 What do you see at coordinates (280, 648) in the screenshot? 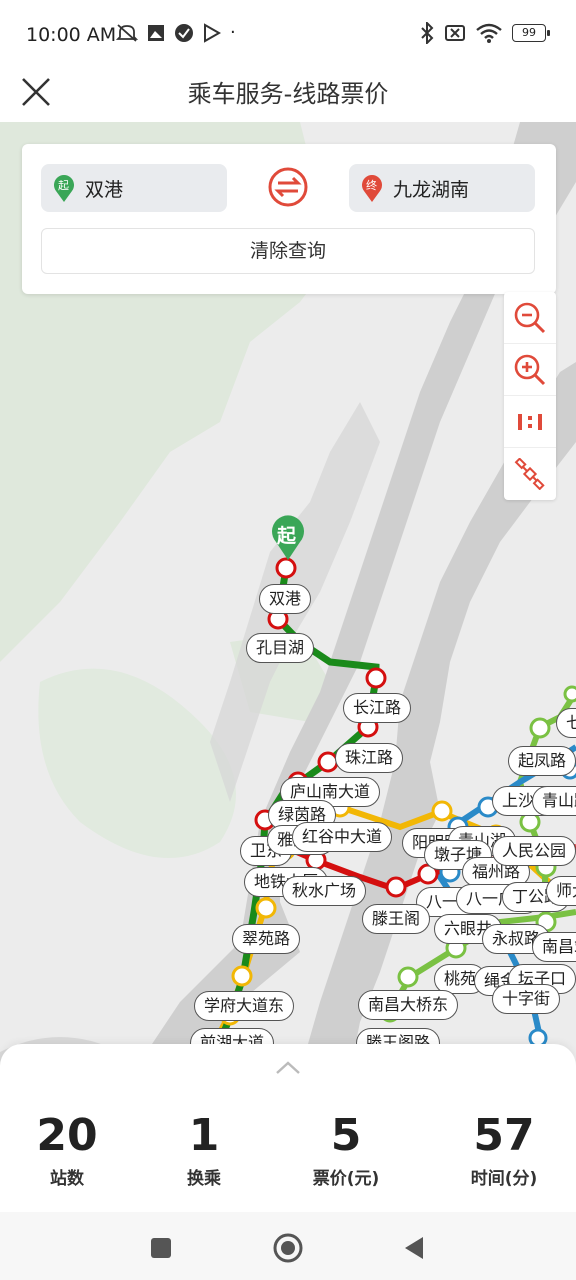
I see `station-label: 孔目湖` at bounding box center [280, 648].